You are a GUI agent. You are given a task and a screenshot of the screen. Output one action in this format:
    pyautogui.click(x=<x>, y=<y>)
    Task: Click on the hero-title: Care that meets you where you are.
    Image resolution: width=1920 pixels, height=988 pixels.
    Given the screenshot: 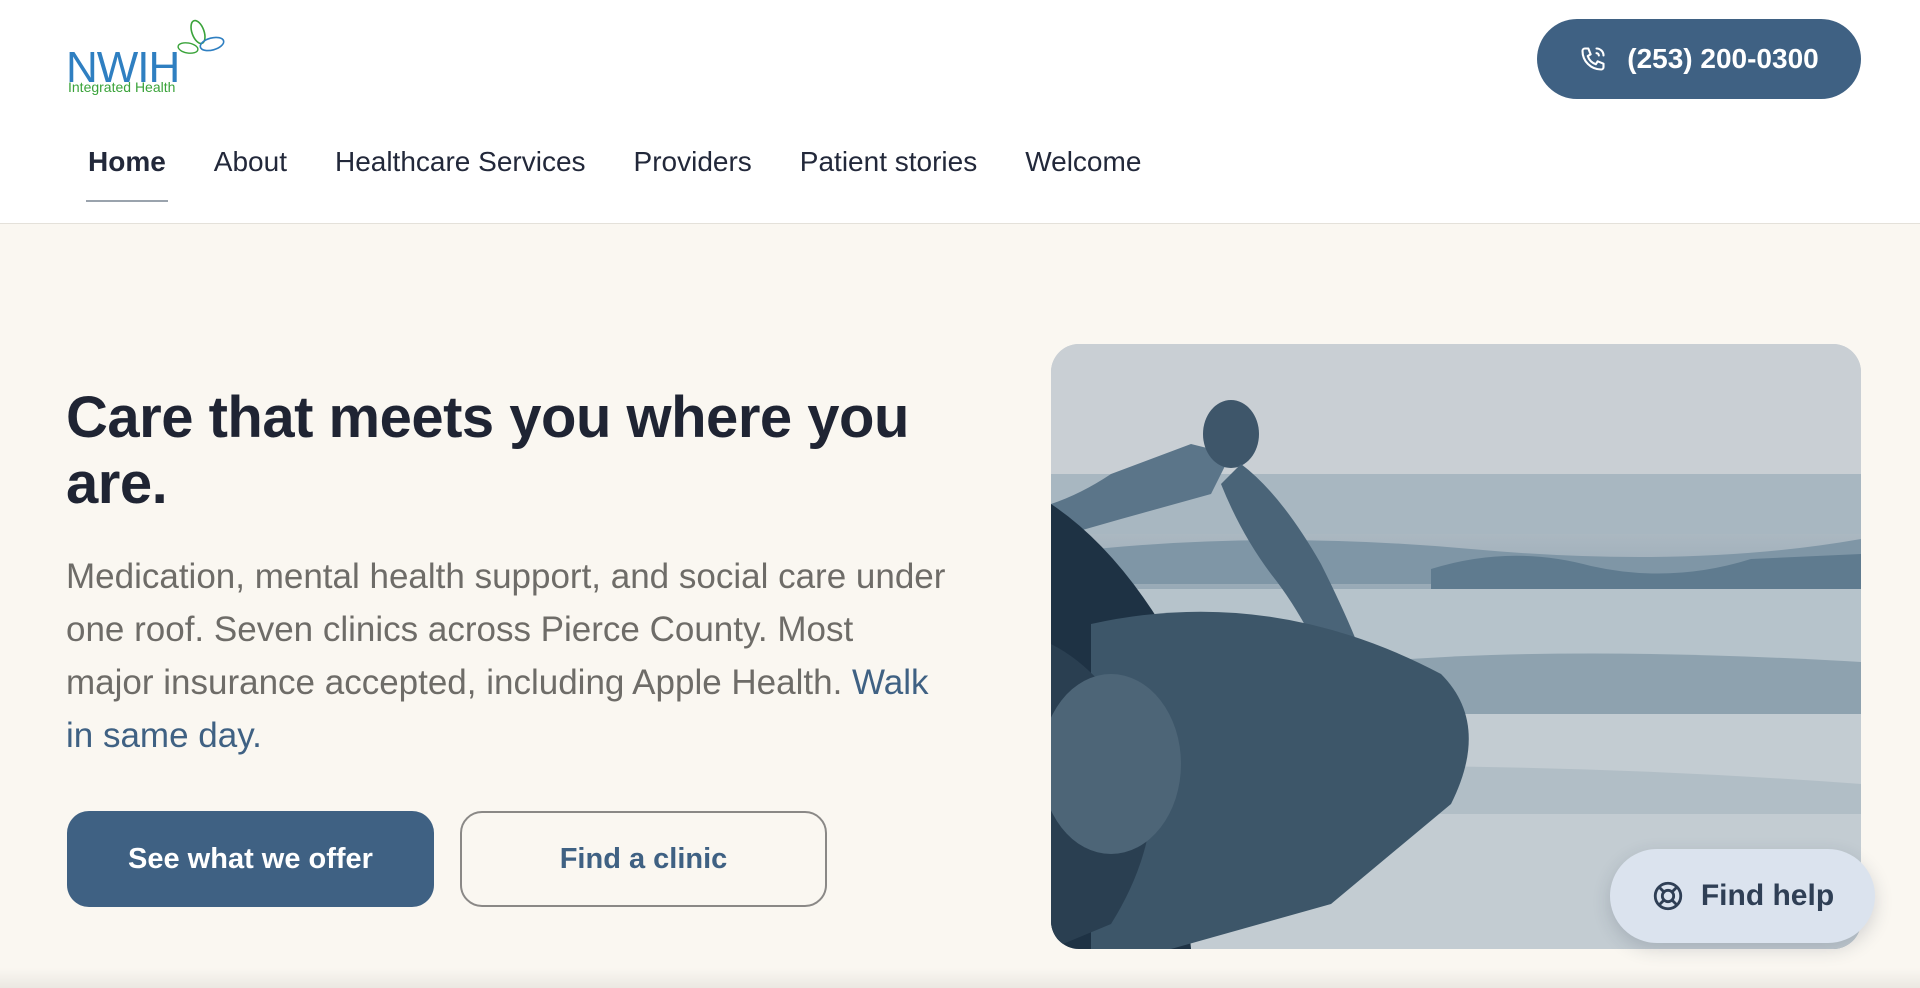 What is the action you would take?
    pyautogui.click(x=487, y=450)
    